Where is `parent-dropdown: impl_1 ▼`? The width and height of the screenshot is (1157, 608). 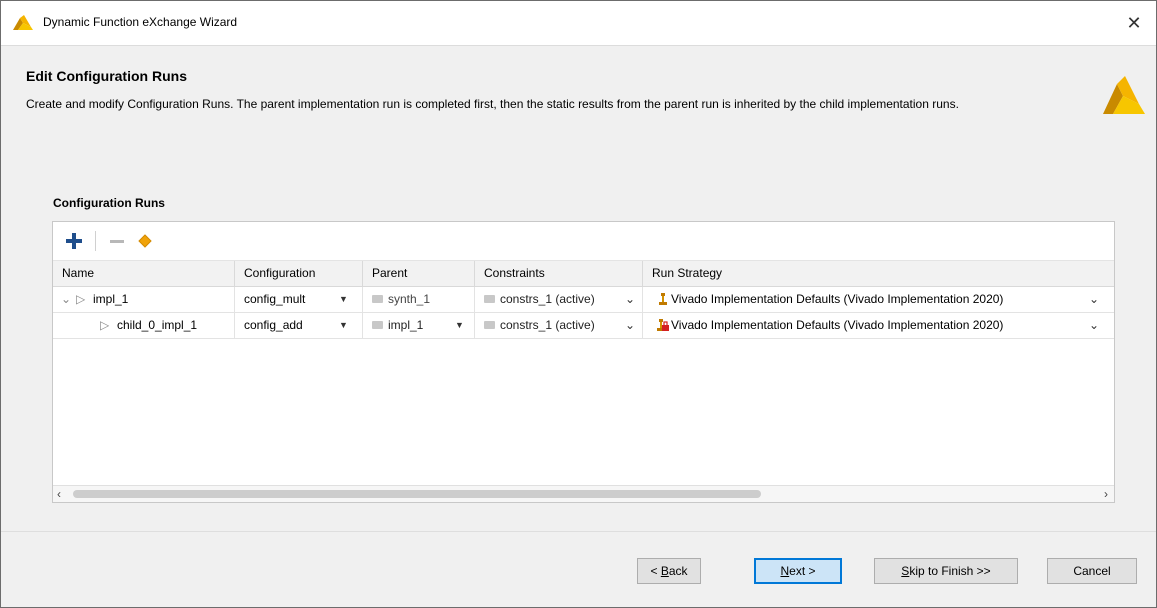 parent-dropdown: impl_1 ▼ is located at coordinates (419, 325).